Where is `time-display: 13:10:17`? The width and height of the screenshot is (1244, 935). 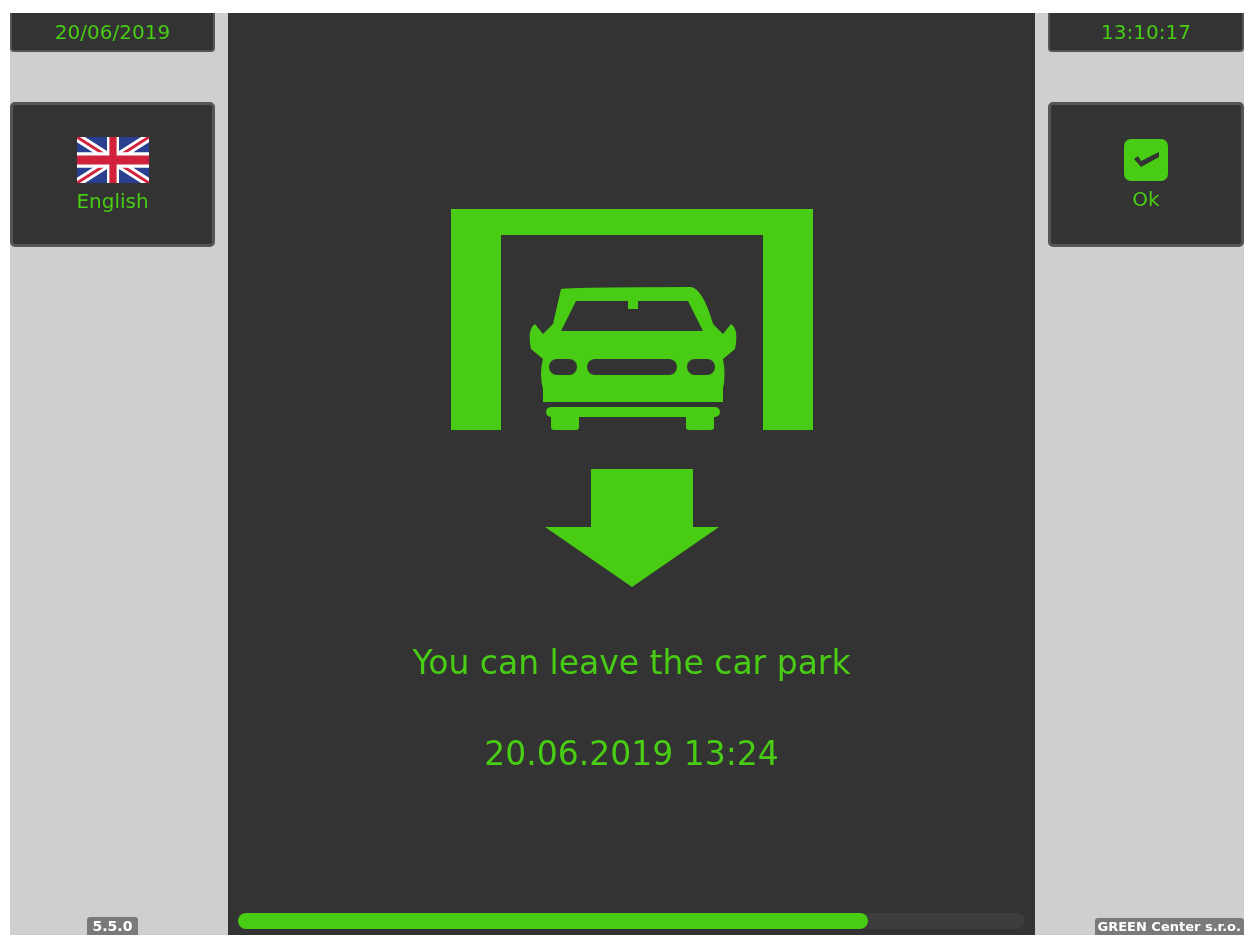 time-display: 13:10:17 is located at coordinates (1146, 32).